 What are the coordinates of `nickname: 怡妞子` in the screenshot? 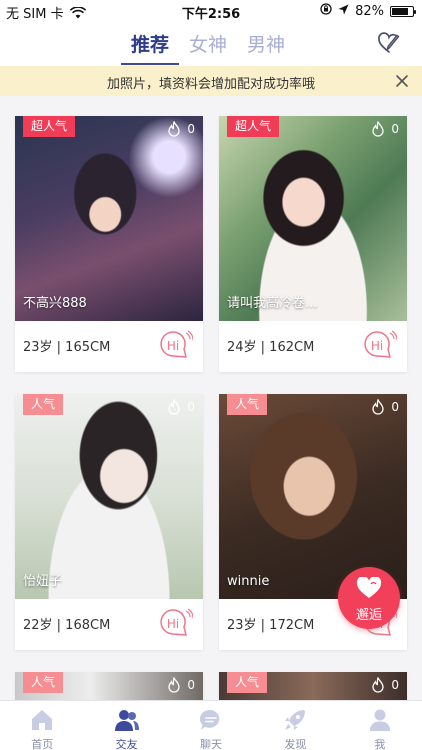 It's located at (43, 581).